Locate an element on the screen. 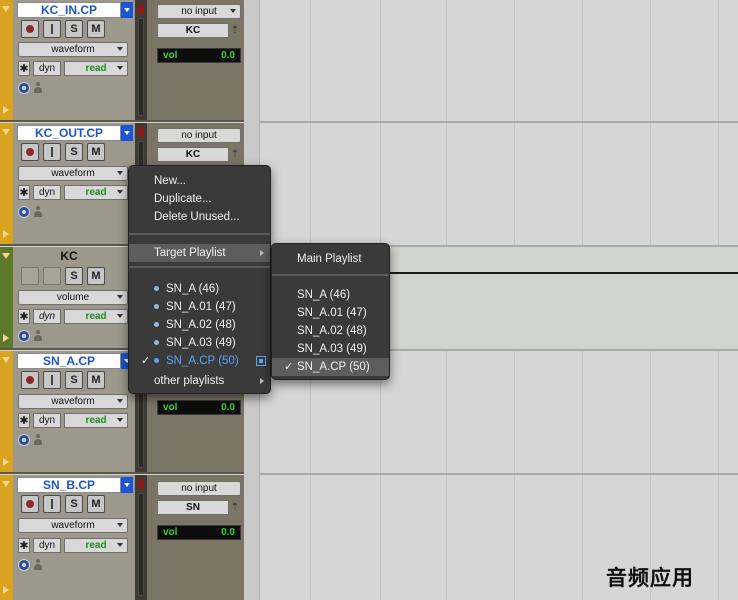 The image size is (738, 600). submenu-arrow-icon is located at coordinates (262, 253).